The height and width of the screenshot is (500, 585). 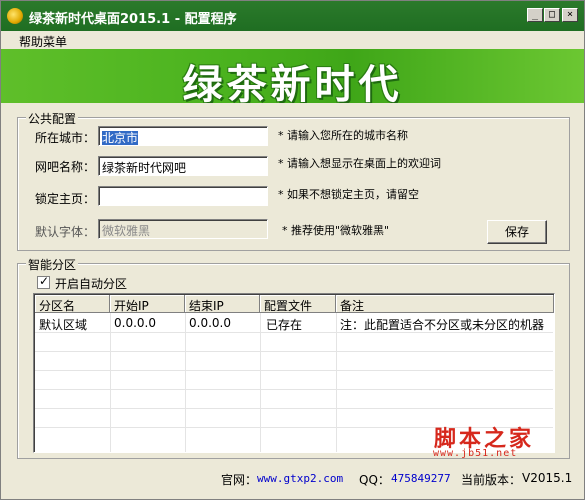 What do you see at coordinates (43, 41) in the screenshot?
I see `menu-help: 帮助菜单` at bounding box center [43, 41].